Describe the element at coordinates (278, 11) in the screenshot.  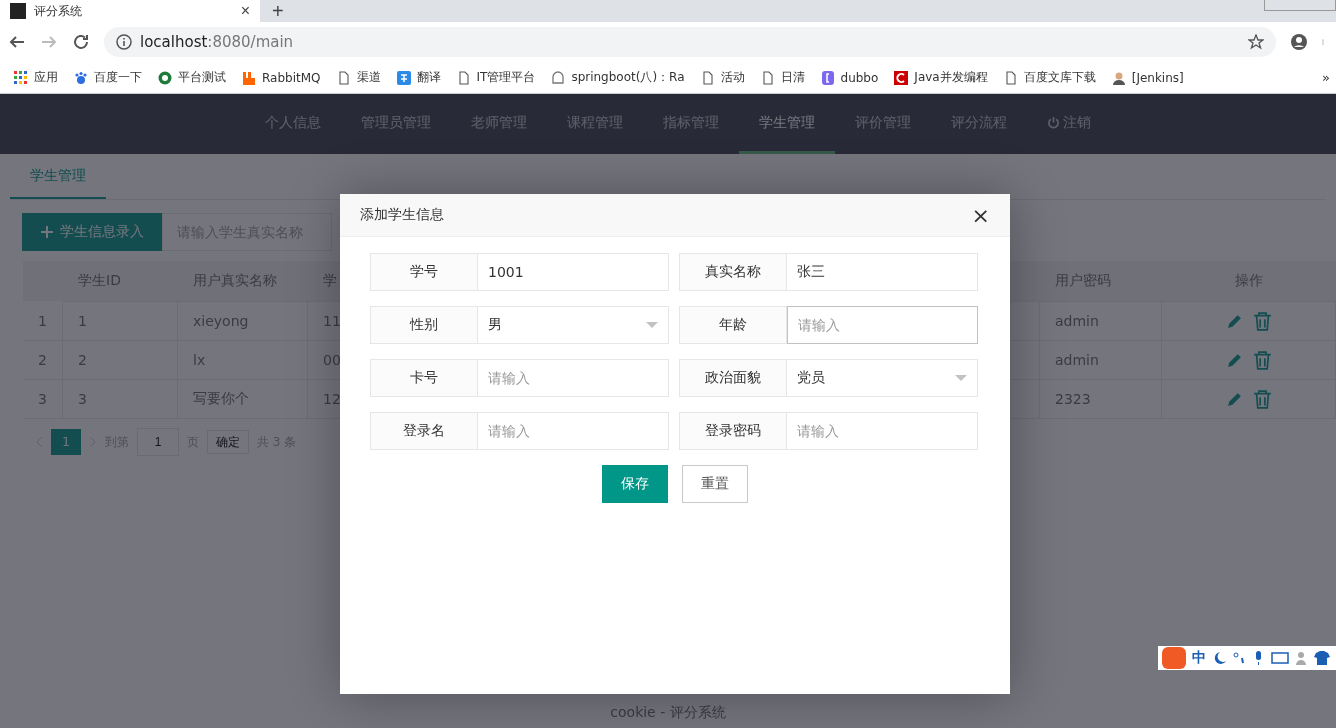
I see `new-tab-button: +` at that location.